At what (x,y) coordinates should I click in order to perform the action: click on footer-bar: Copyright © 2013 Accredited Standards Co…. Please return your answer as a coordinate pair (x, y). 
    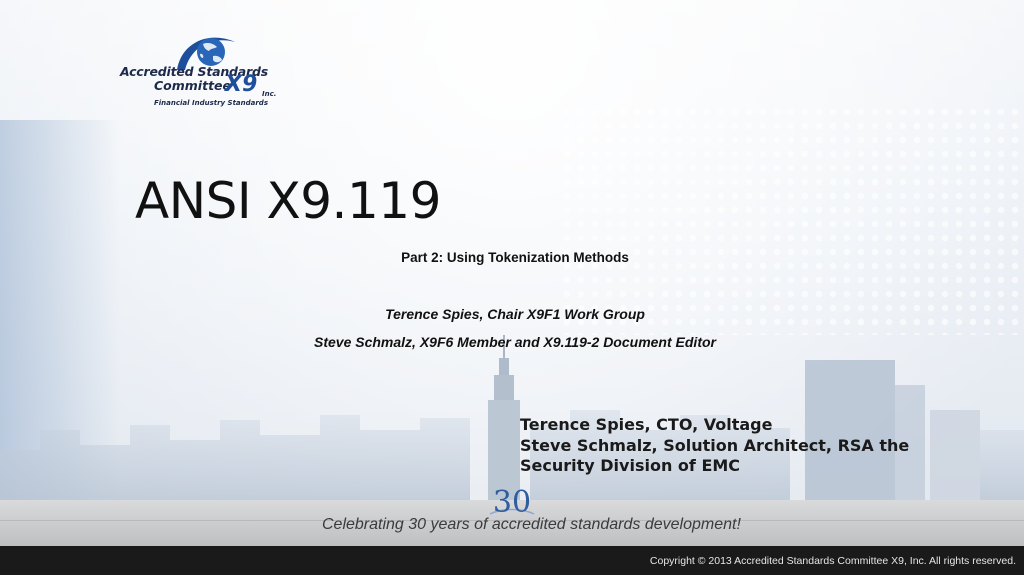
    Looking at the image, I should click on (512, 560).